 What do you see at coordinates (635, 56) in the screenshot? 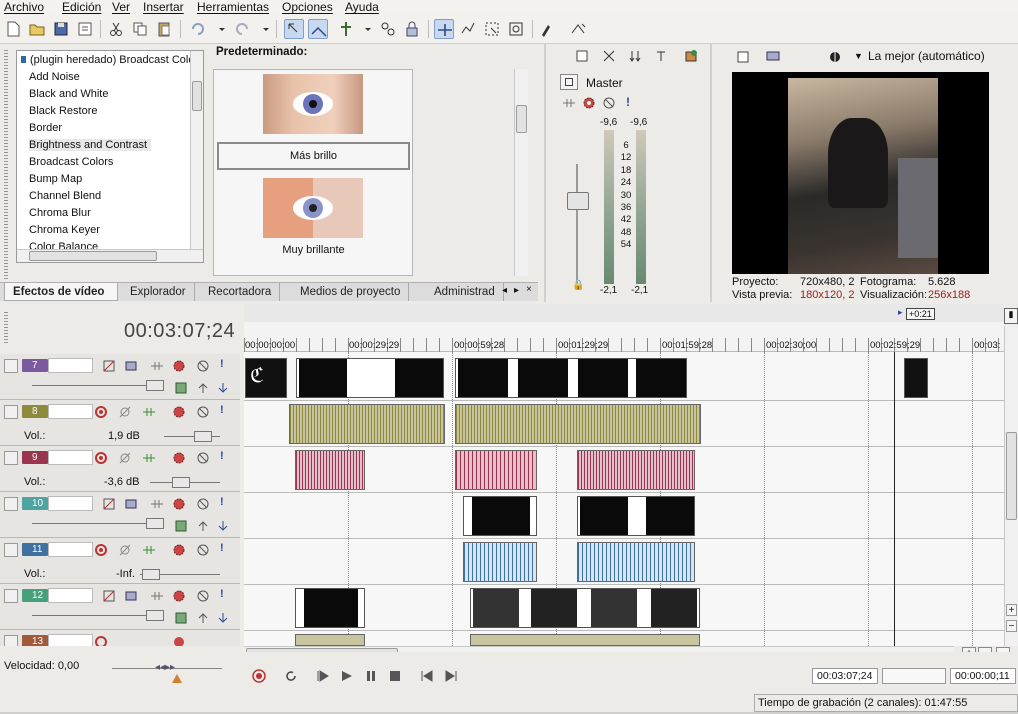
I see `downmix-icon` at bounding box center [635, 56].